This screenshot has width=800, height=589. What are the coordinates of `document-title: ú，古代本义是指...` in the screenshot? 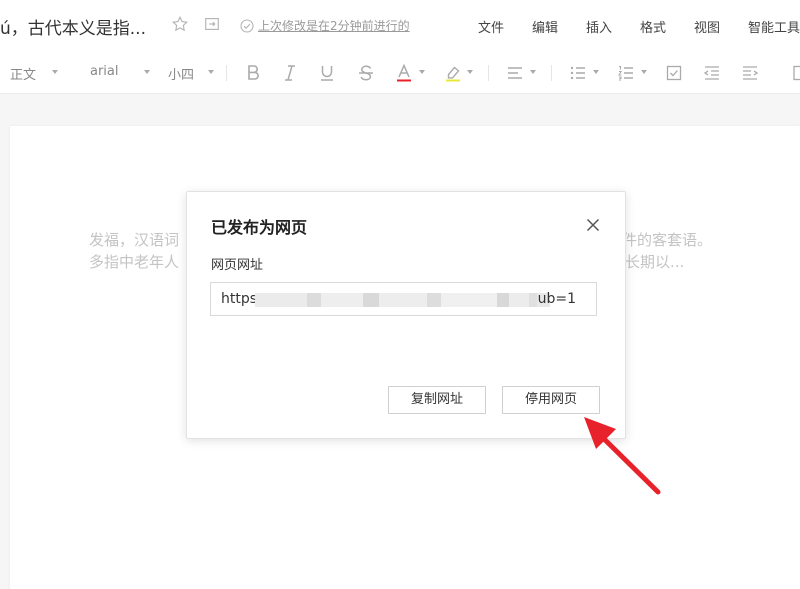 It's located at (73, 26).